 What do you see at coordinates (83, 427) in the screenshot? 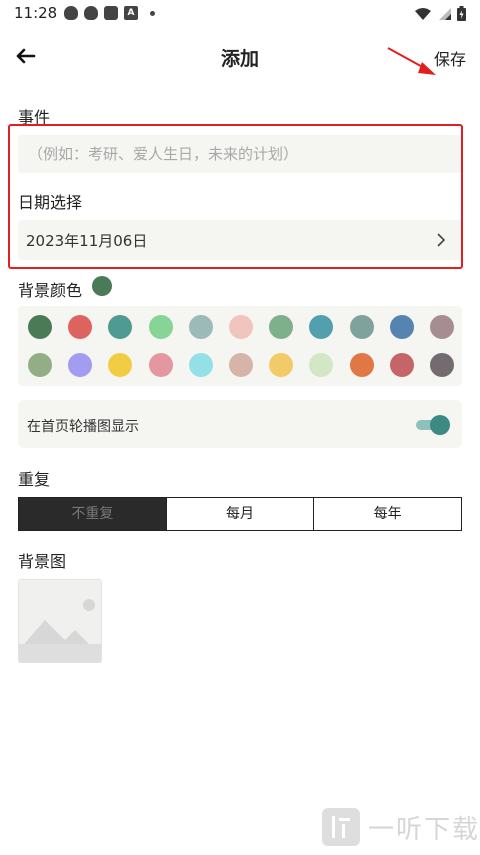
I see `carousel-toggle-label: 在首页轮播图显示` at bounding box center [83, 427].